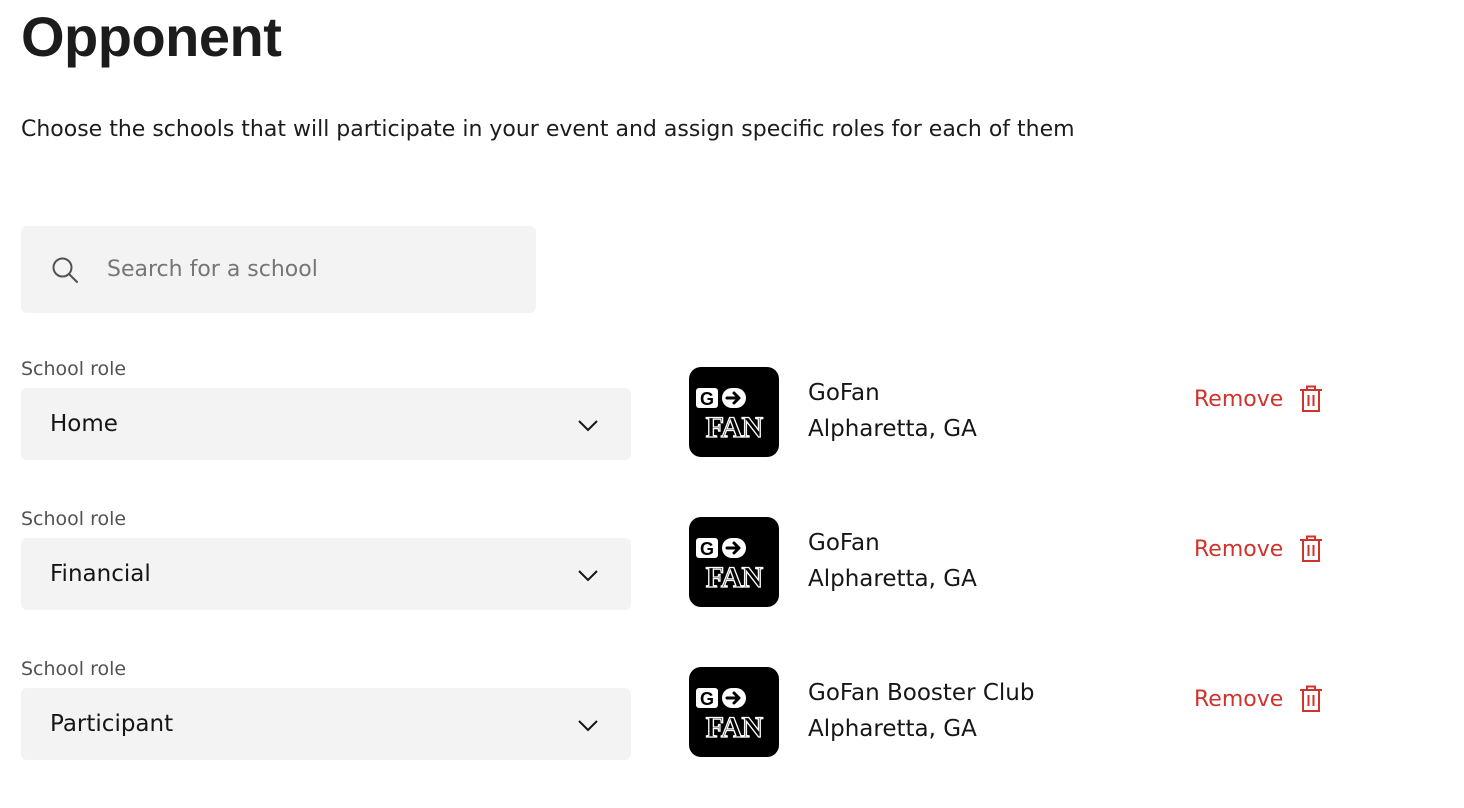  I want to click on school-role-value: Home, so click(84, 424).